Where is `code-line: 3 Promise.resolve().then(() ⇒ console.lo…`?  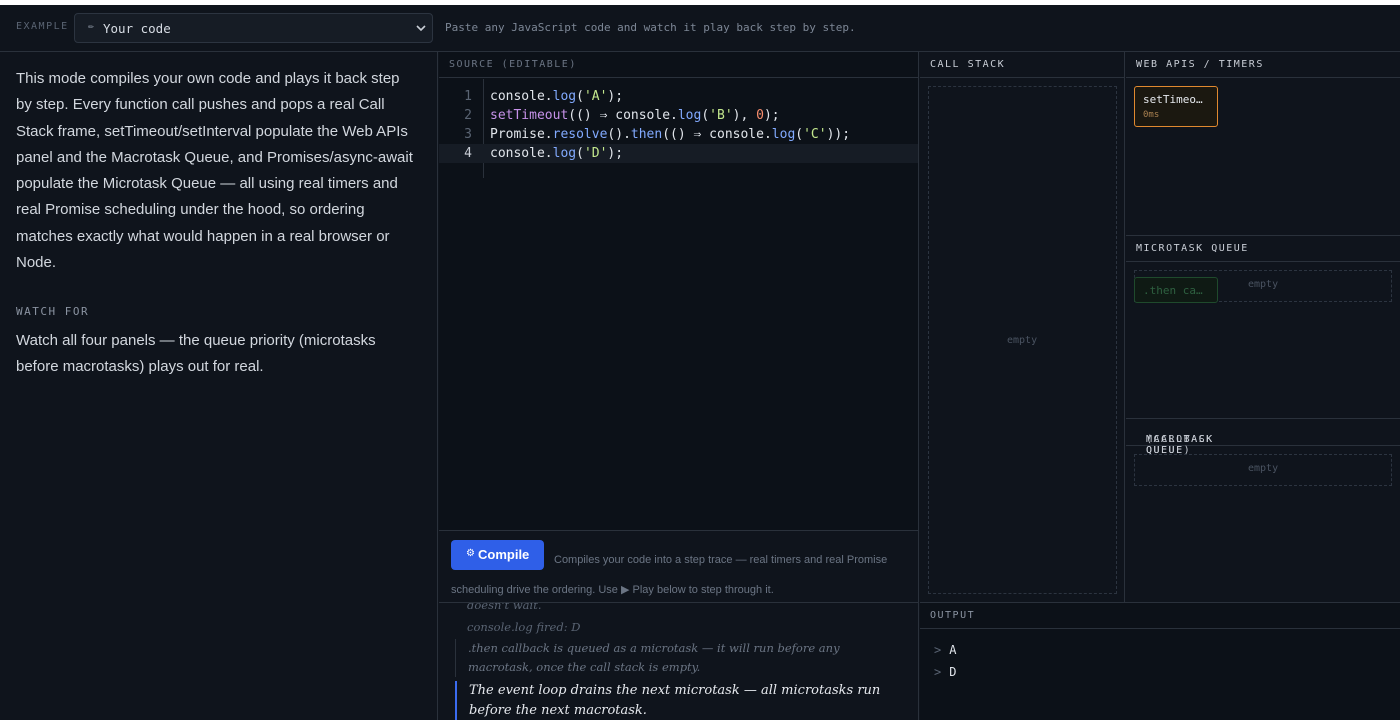 code-line: 3 Promise.resolve().then(() ⇒ console.lo… is located at coordinates (678, 134).